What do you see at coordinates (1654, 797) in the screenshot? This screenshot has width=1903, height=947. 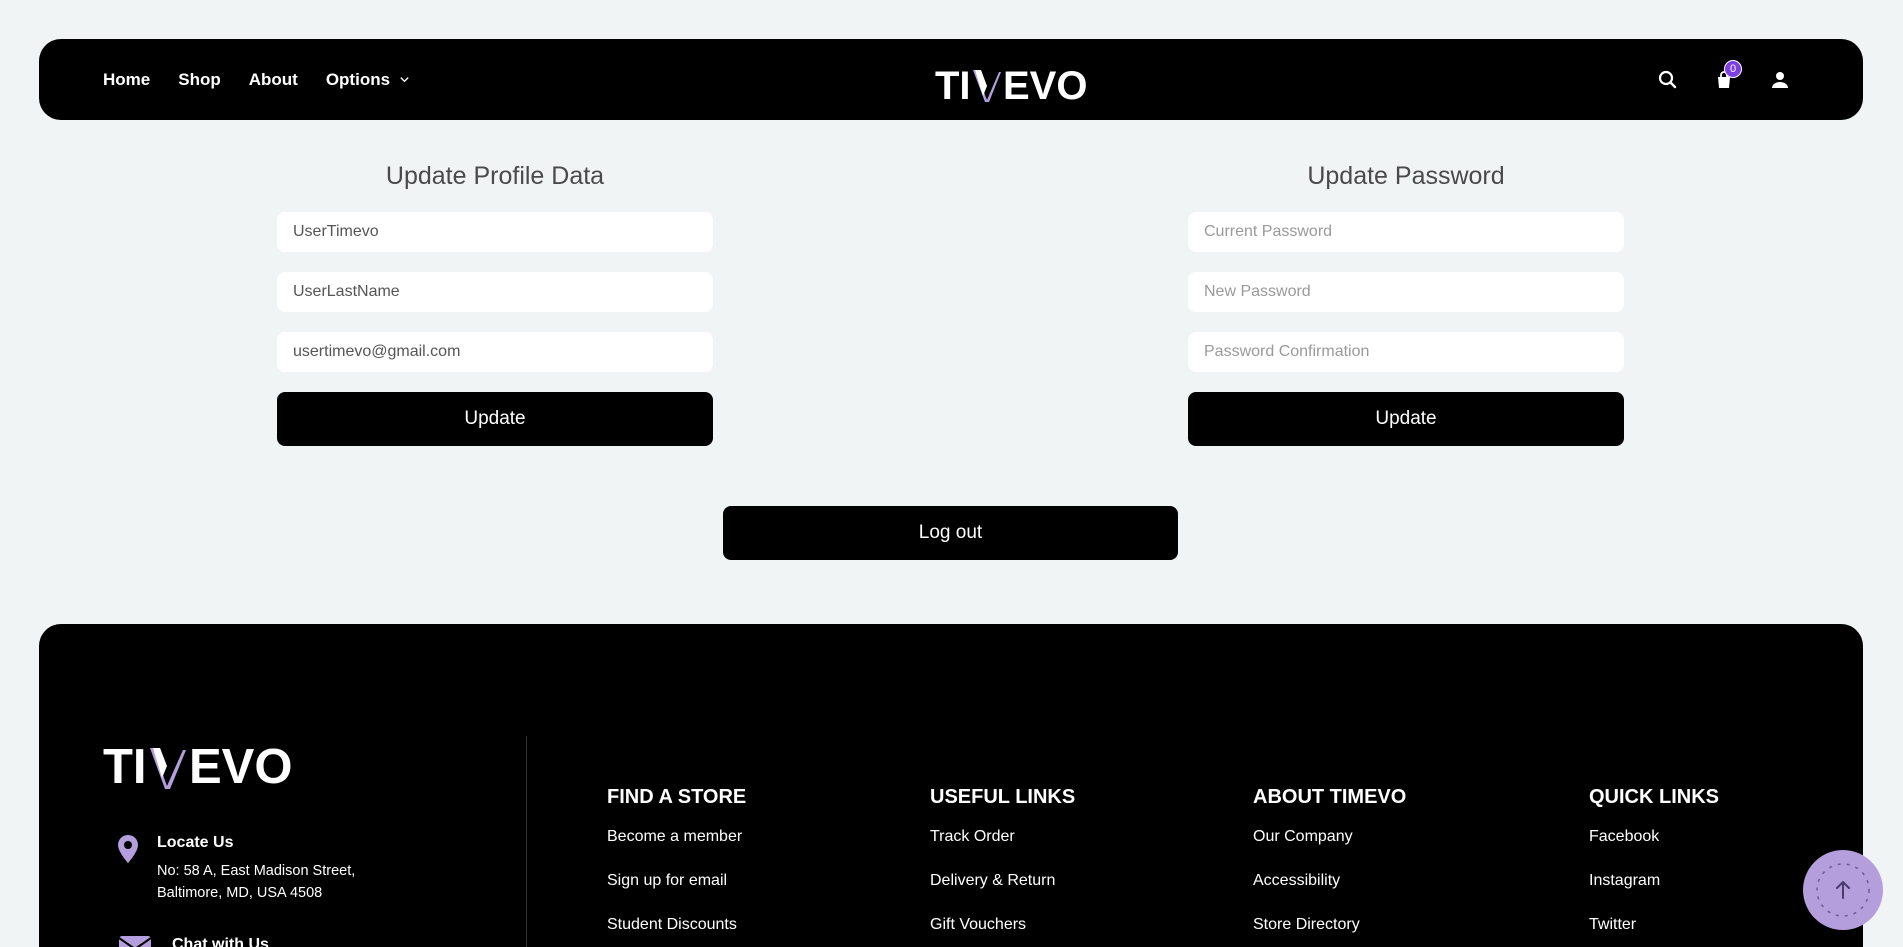 I see `footer-heading-quick-links: QUICK LINKS` at bounding box center [1654, 797].